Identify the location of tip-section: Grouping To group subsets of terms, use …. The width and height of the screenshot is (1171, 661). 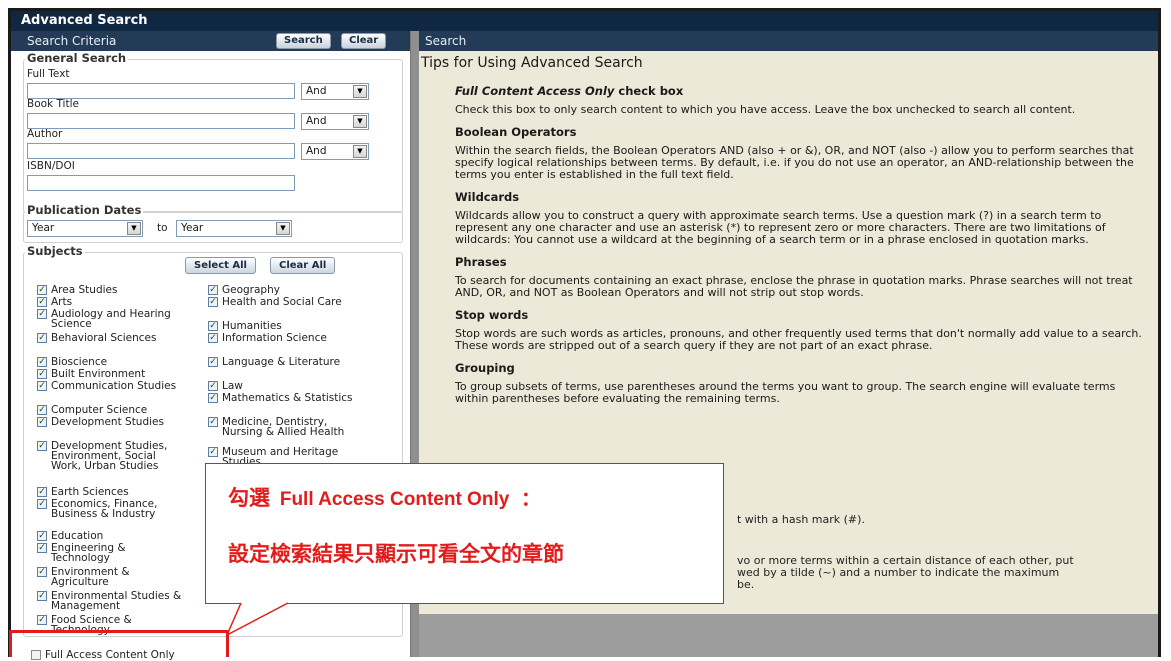
(788, 383).